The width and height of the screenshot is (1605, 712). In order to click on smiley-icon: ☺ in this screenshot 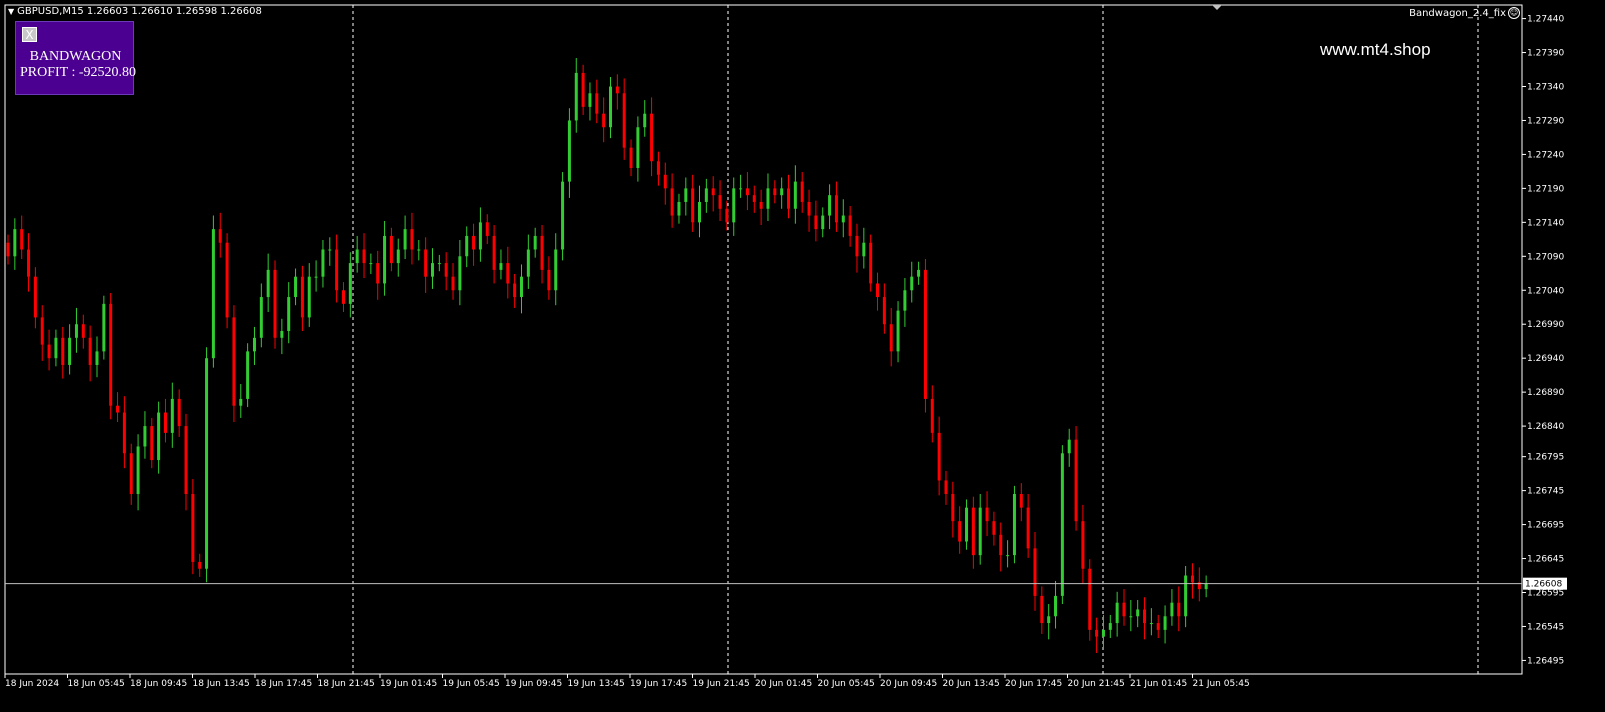, I will do `click(1514, 13)`.